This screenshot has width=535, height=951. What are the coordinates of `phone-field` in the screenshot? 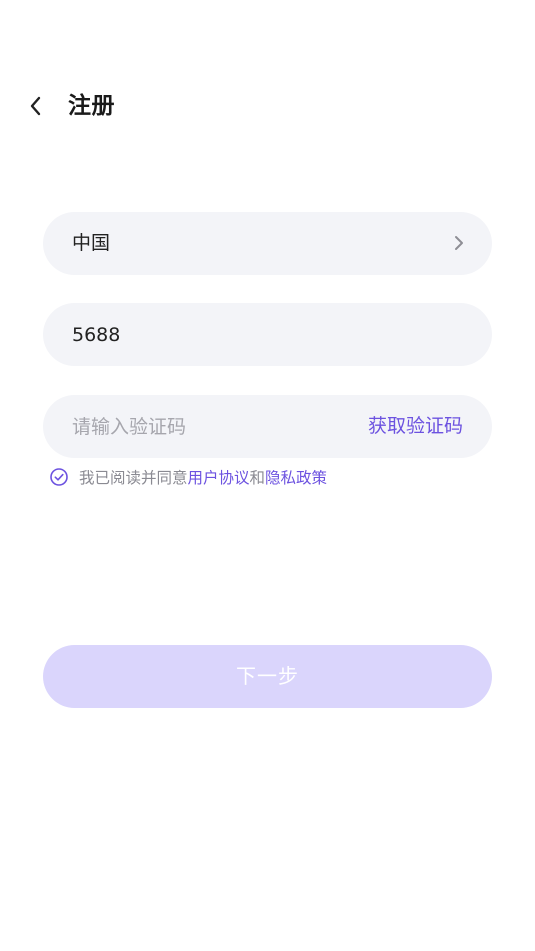 It's located at (267, 334).